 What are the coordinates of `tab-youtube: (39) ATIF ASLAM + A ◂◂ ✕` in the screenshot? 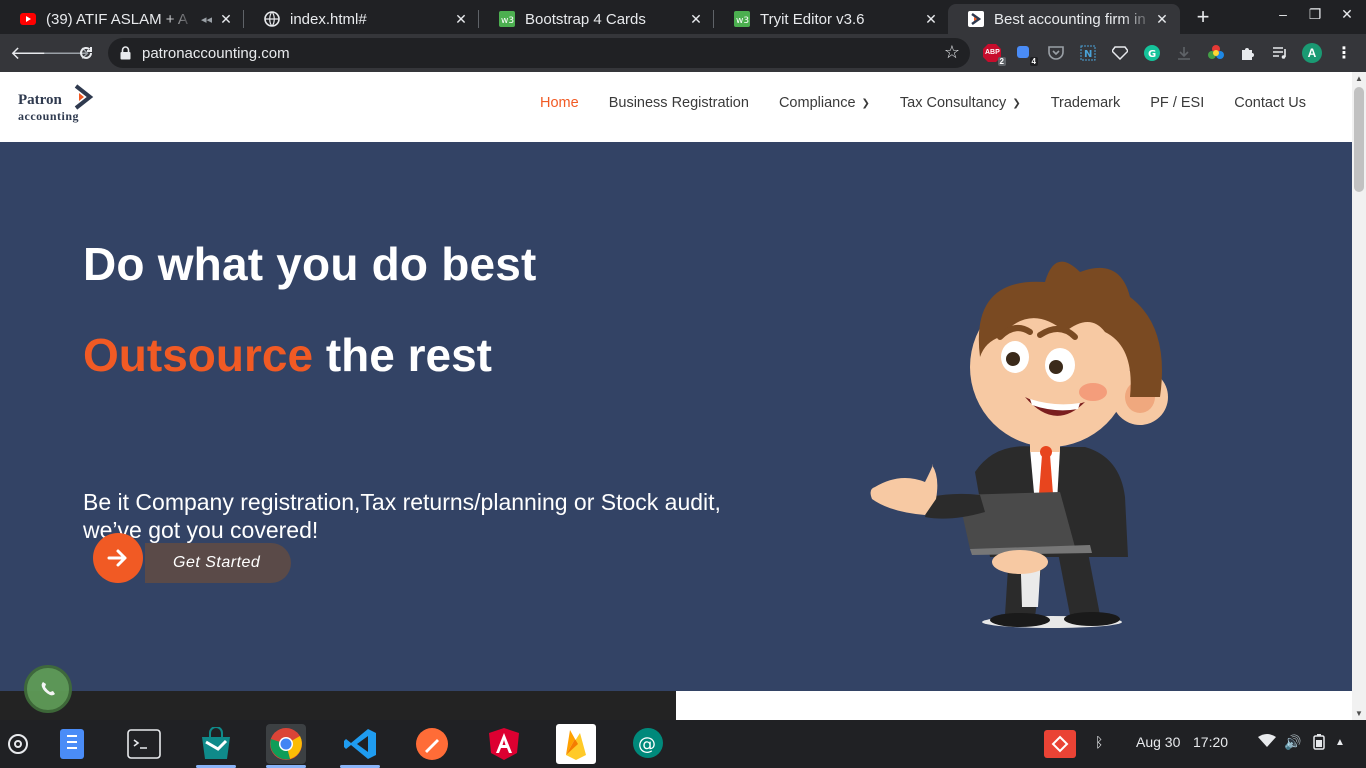 It's located at (122, 19).